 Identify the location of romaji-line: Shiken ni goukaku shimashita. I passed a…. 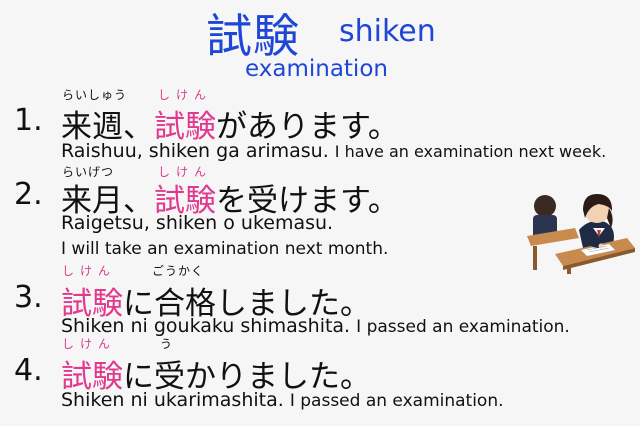
(315, 326).